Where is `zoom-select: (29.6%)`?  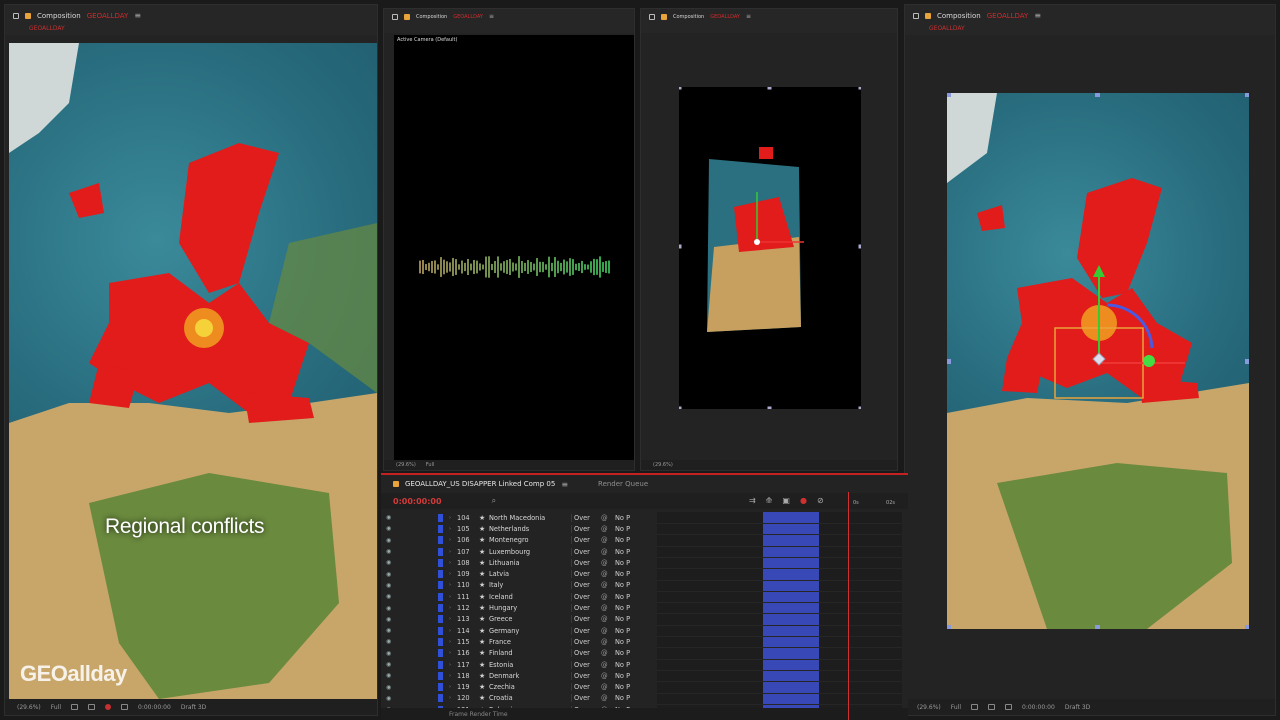
zoom-select: (29.6%) is located at coordinates (29, 707).